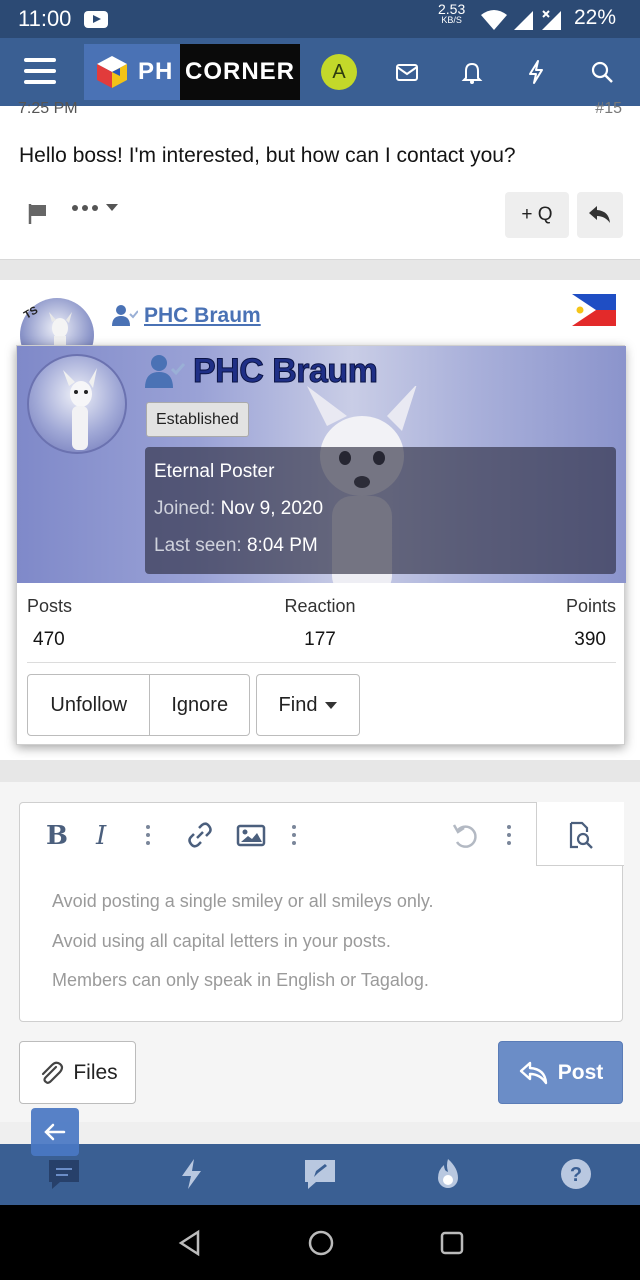  What do you see at coordinates (591, 623) in the screenshot?
I see `stat-points: Points 390` at bounding box center [591, 623].